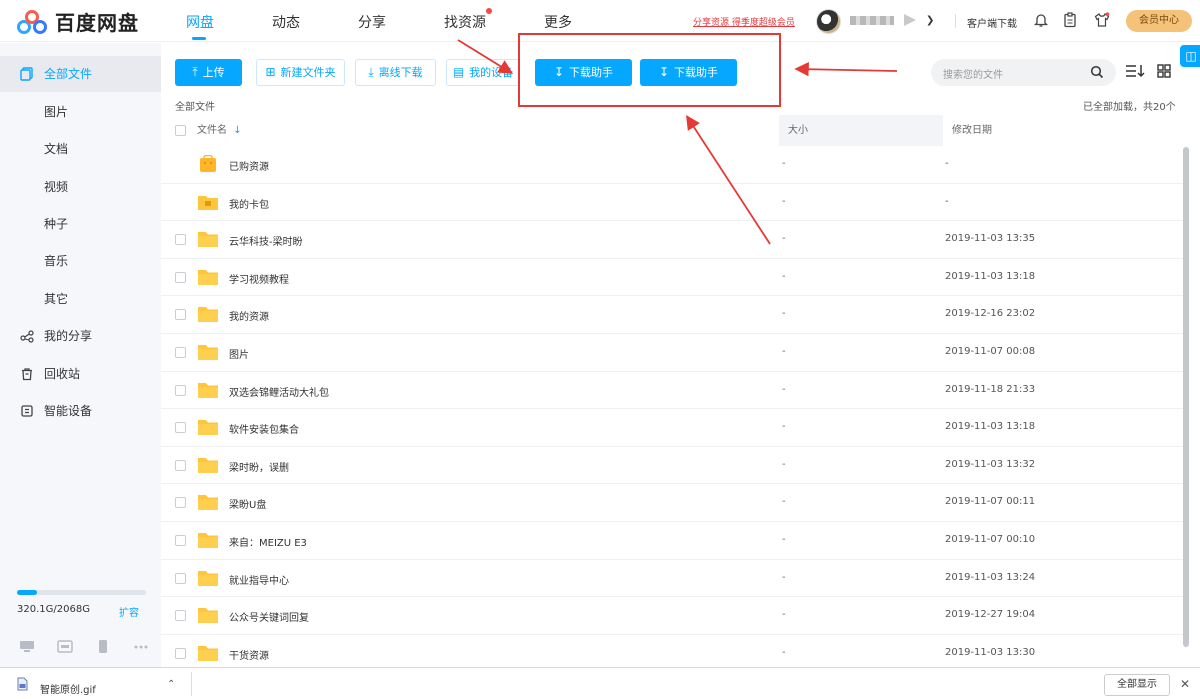  What do you see at coordinates (279, 391) in the screenshot?
I see `file-name: 双选会锦鲤活动大礼包` at bounding box center [279, 391].